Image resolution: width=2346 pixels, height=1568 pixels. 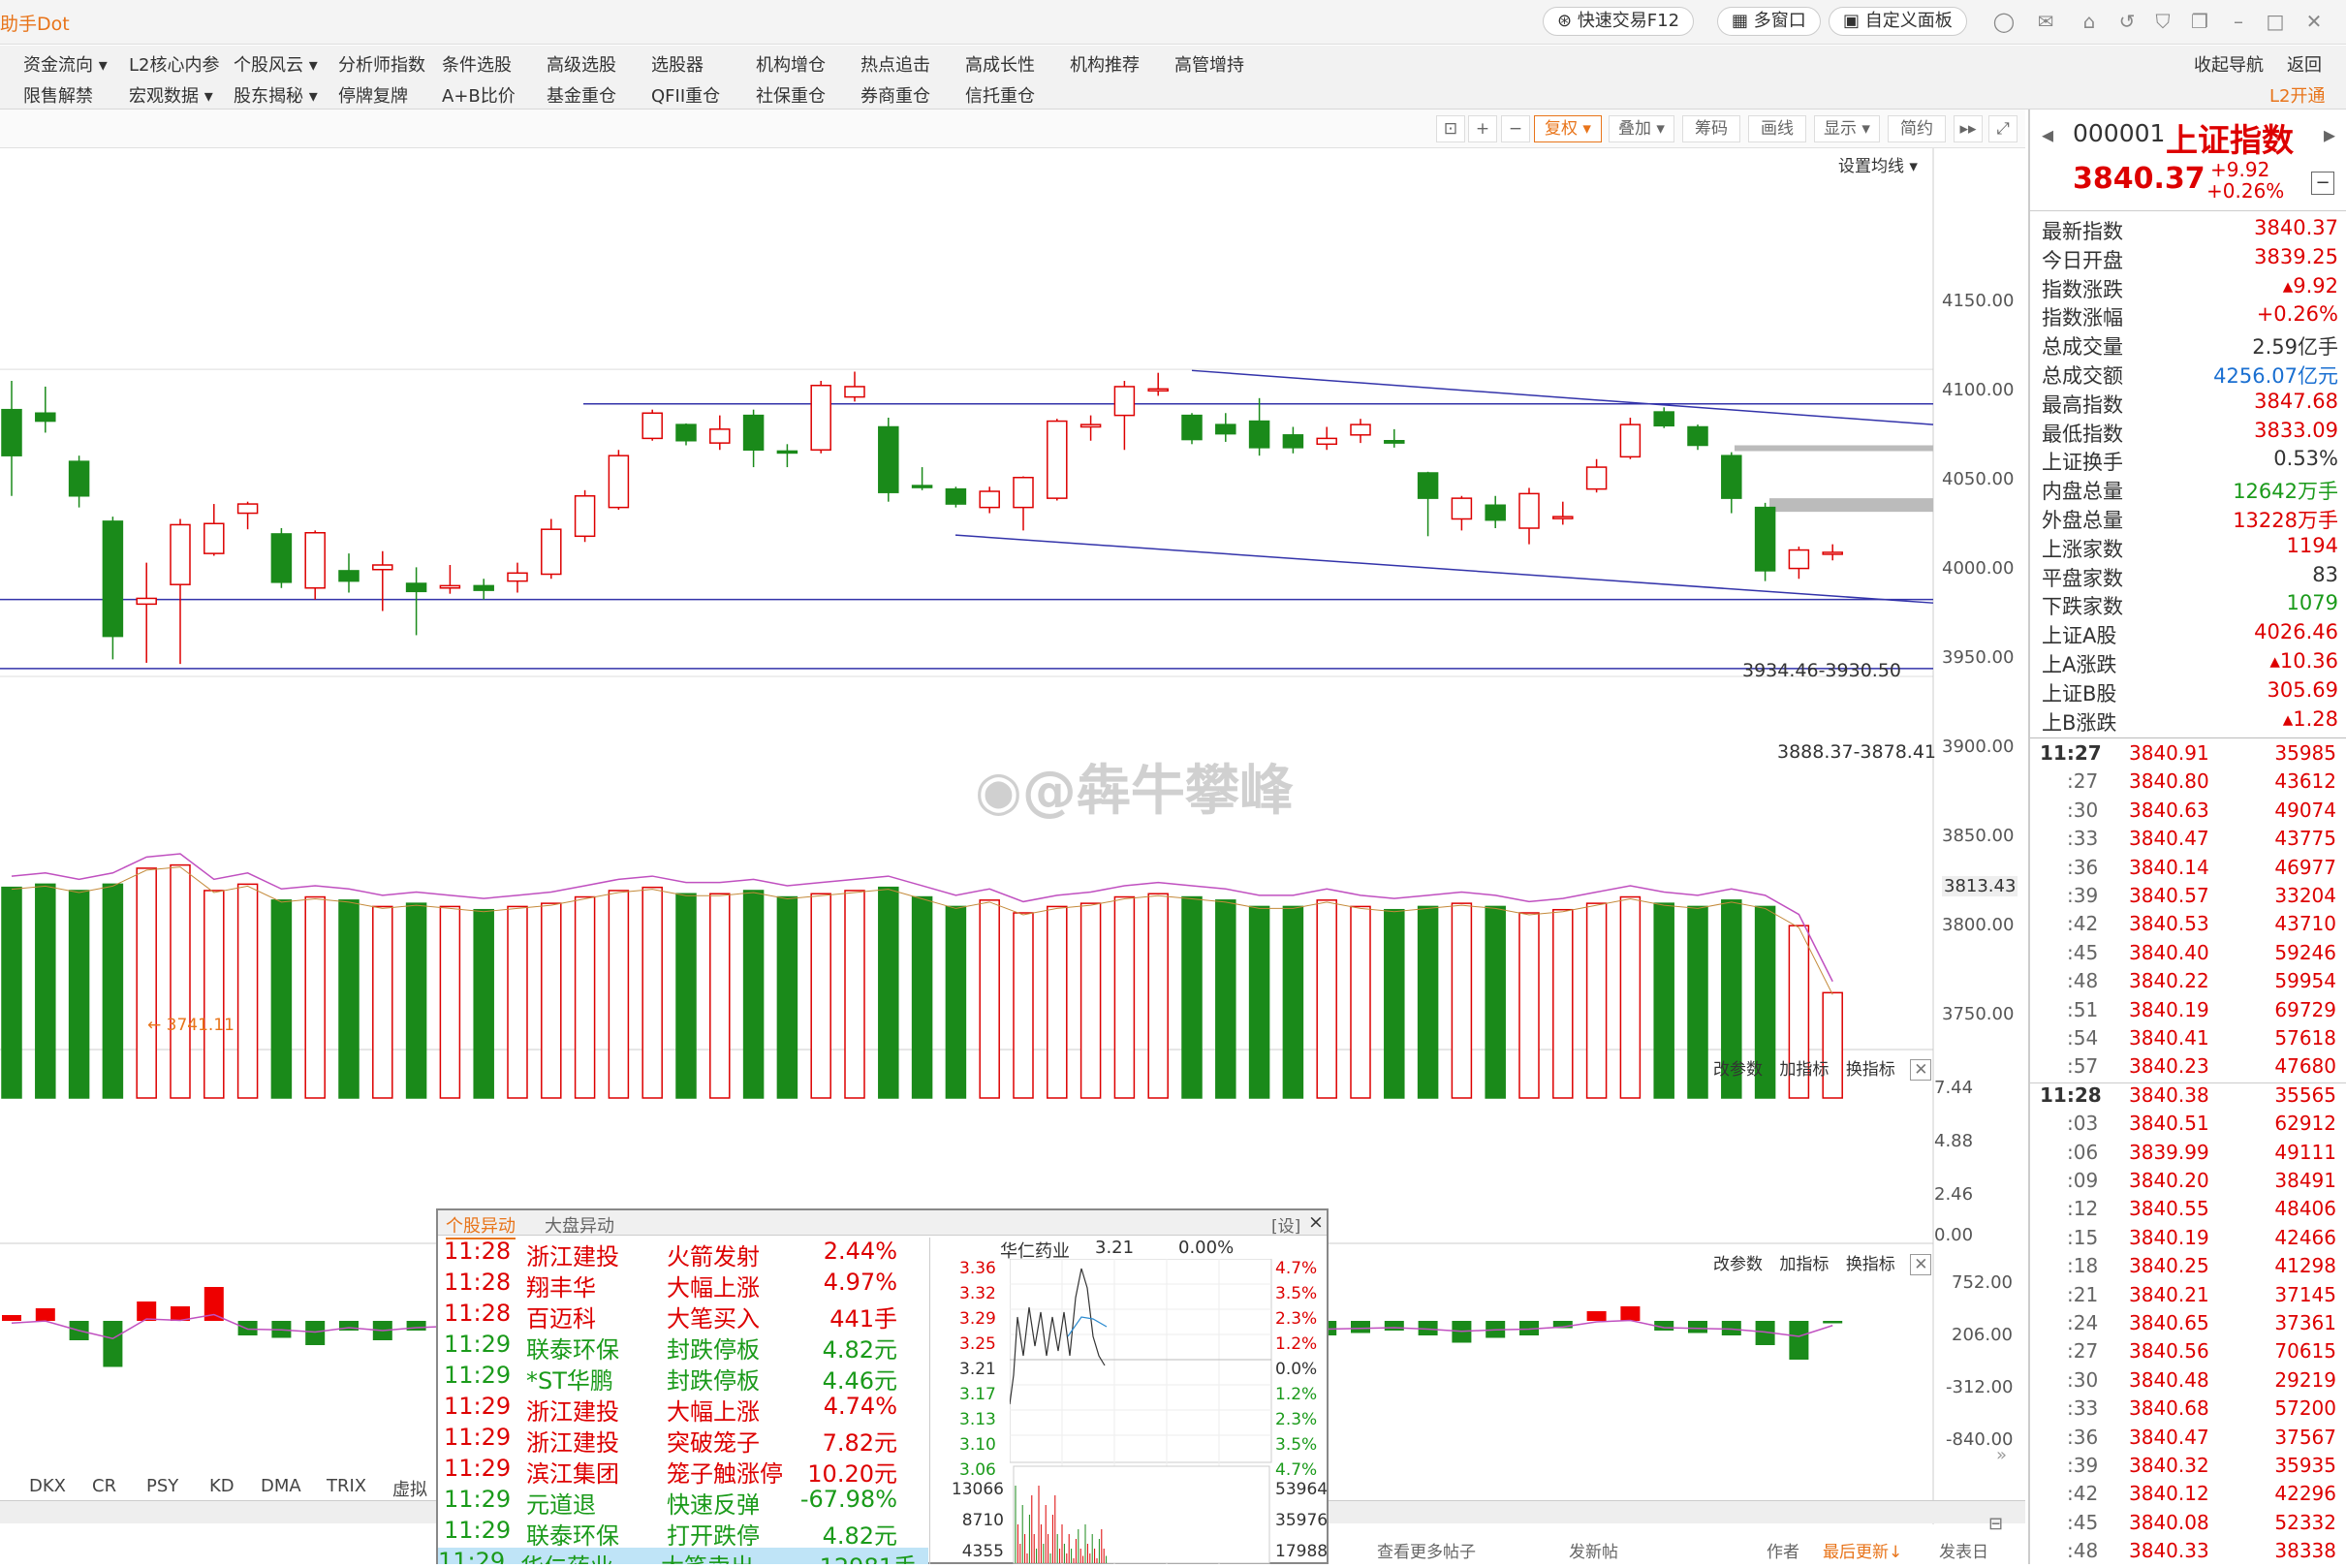 What do you see at coordinates (676, 1534) in the screenshot?
I see `alert-row: 11:29 联泰环保 打开跌停 4.82元` at bounding box center [676, 1534].